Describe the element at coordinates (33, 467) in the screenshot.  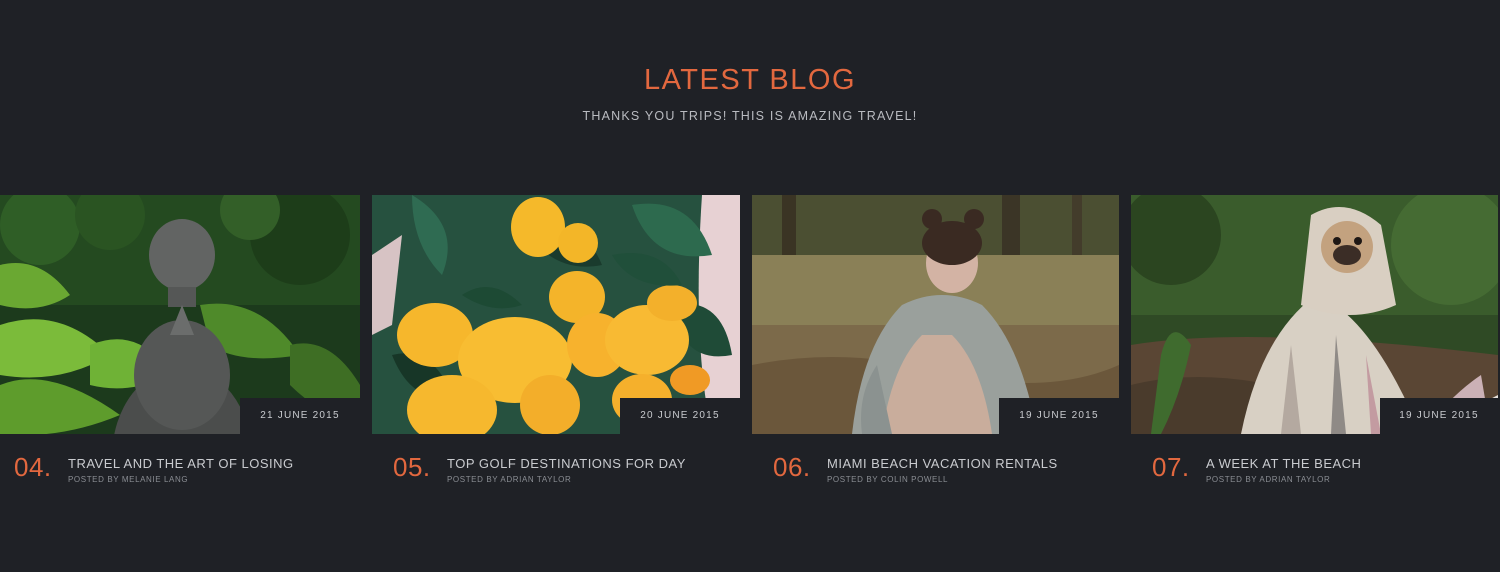
I see `post-number: 04.` at that location.